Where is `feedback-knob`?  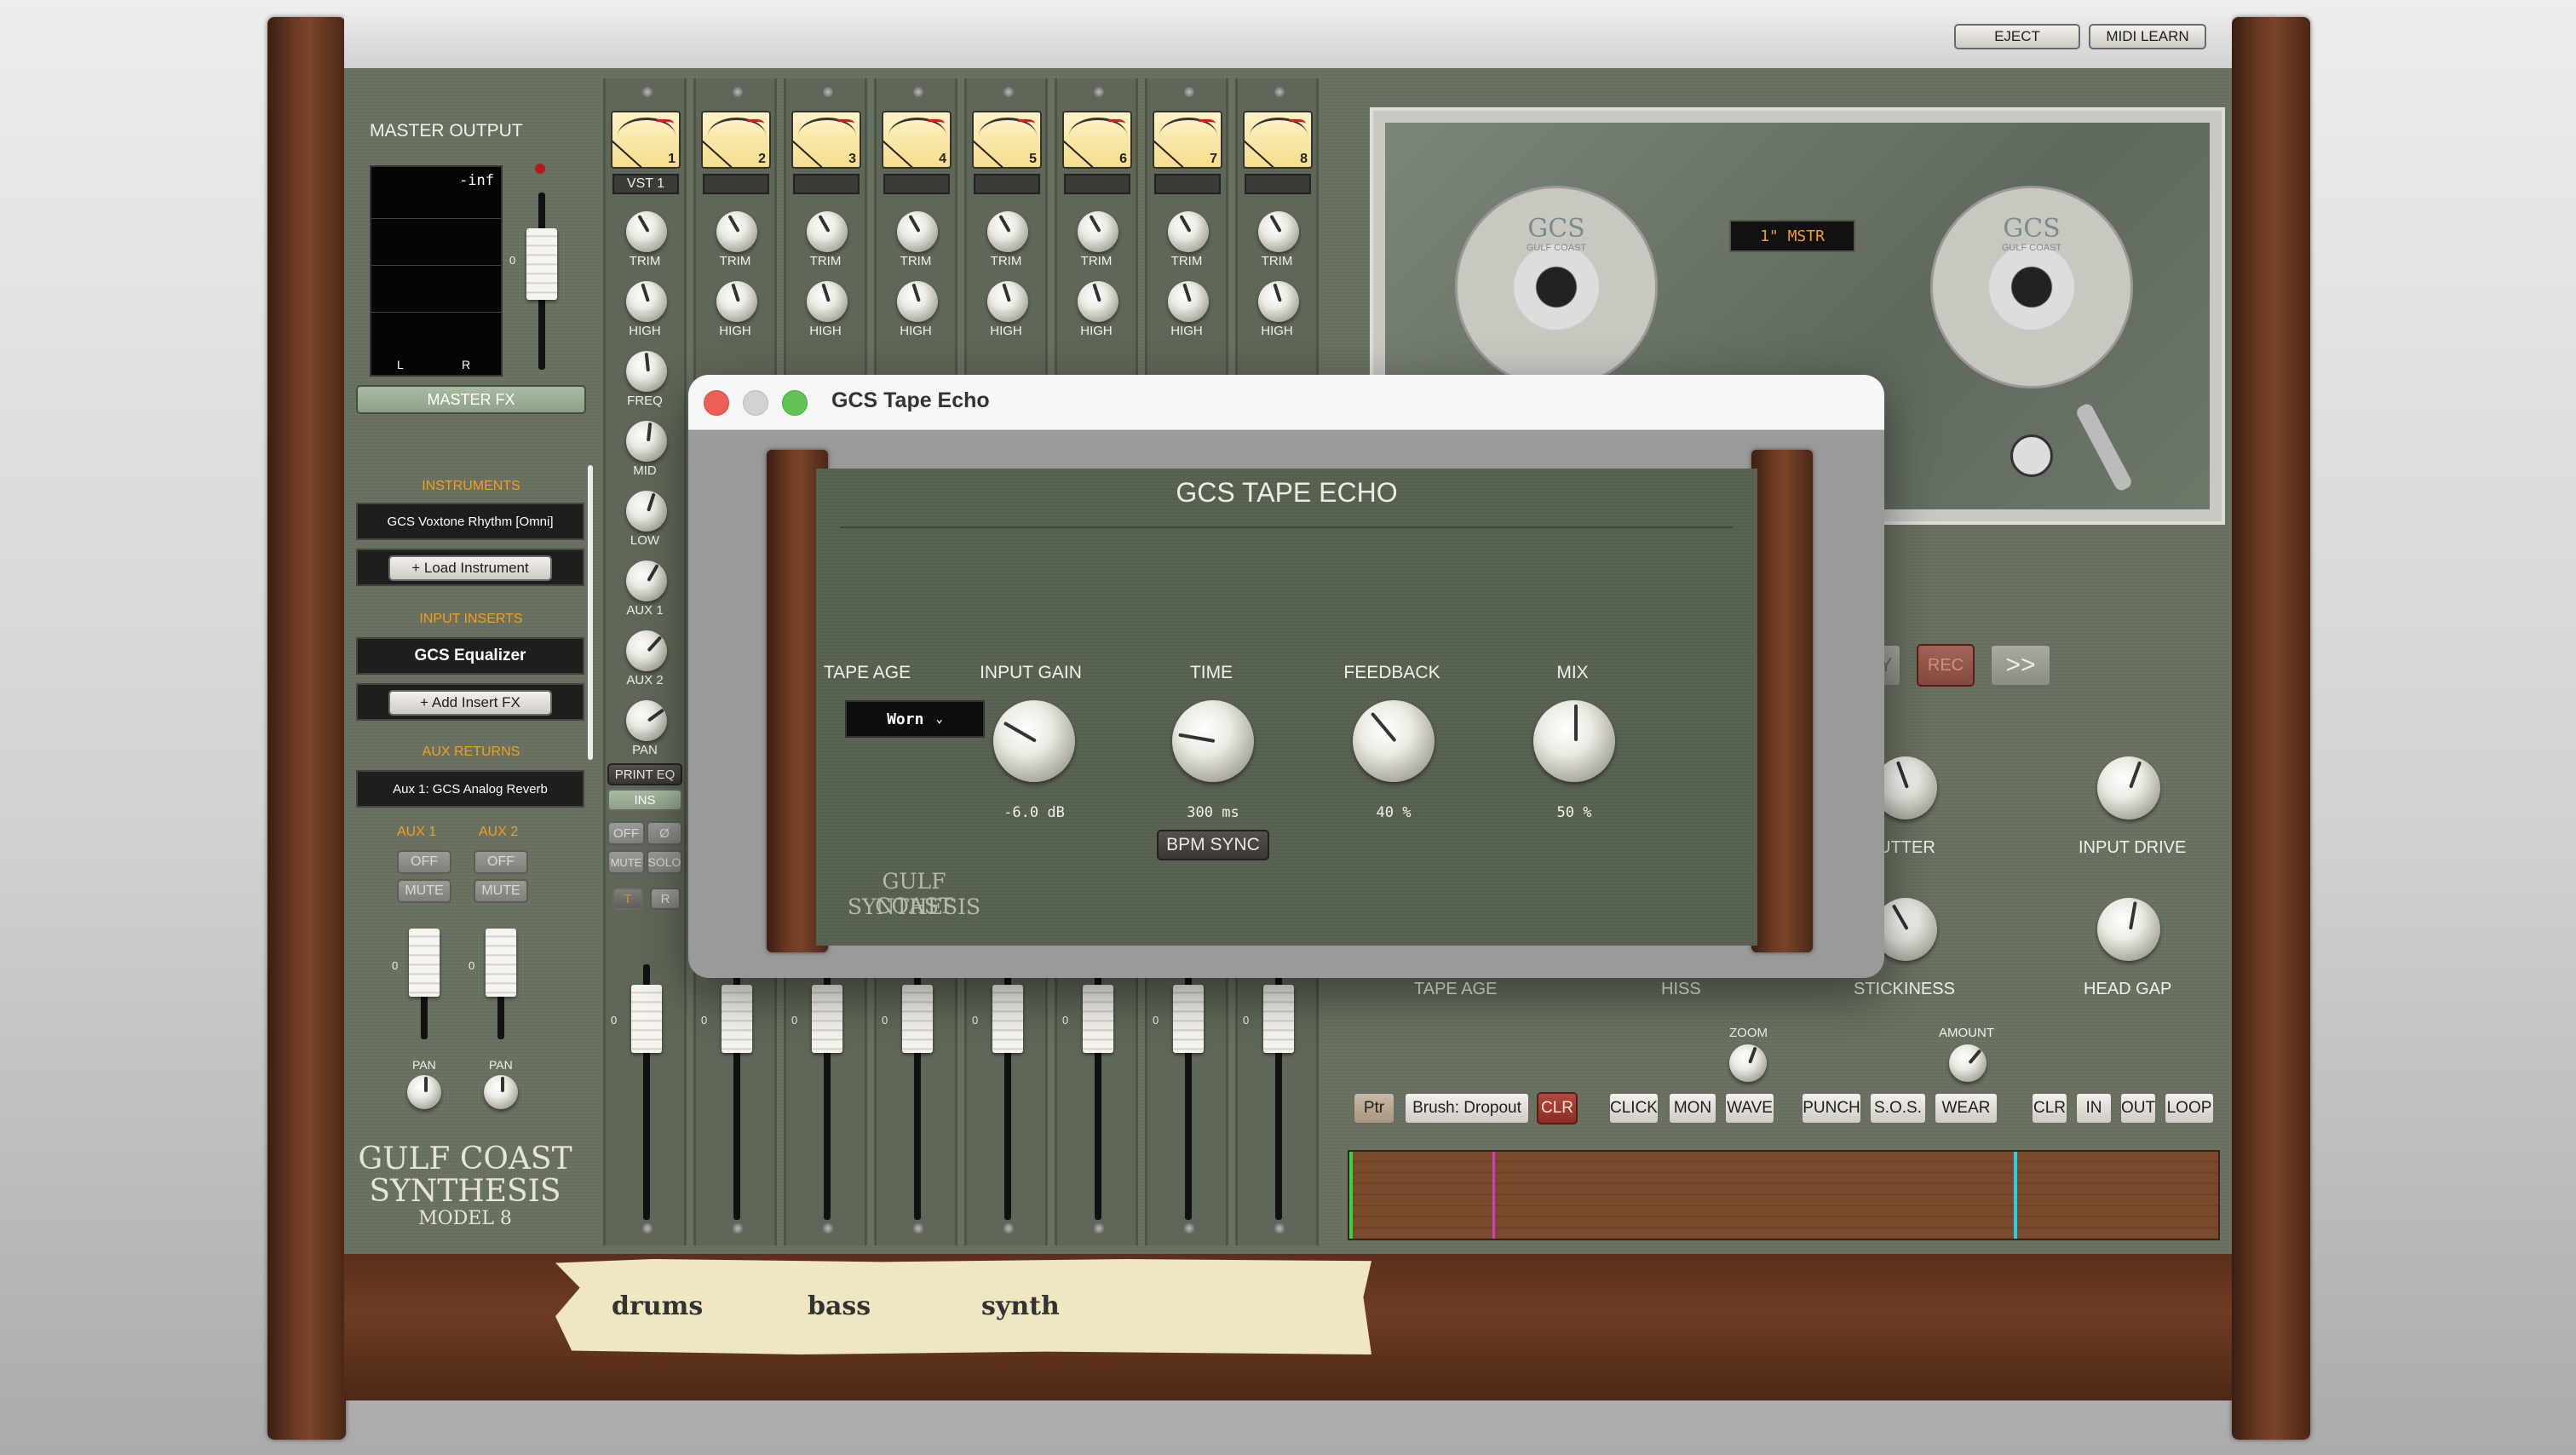
feedback-knob is located at coordinates (1394, 741).